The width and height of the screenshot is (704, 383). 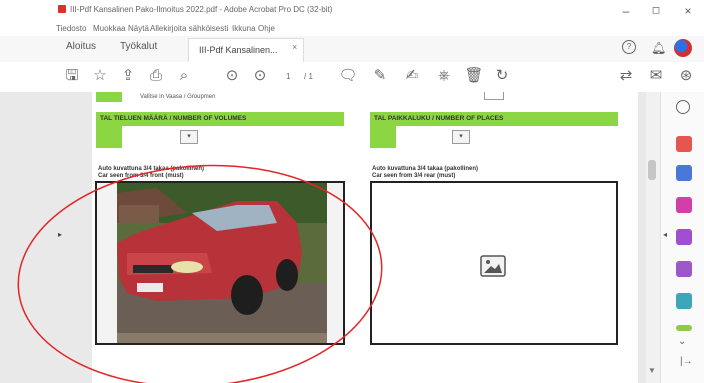 I want to click on create-pdf-icon, so click(x=684, y=205).